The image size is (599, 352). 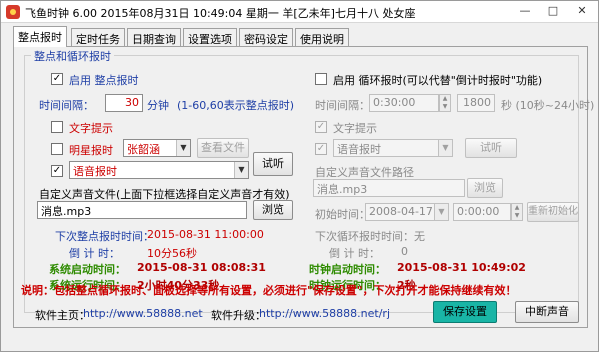 I want to click on homepage-link: http://www.58888.net, so click(x=143, y=313).